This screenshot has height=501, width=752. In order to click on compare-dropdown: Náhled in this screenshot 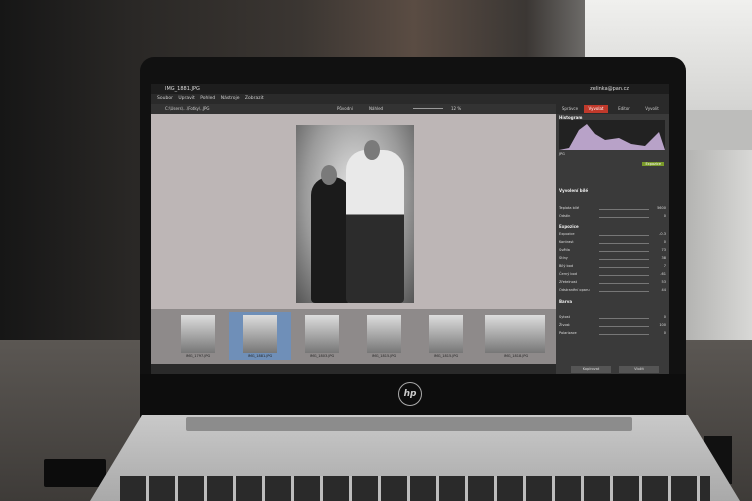, I will do `click(376, 109)`.